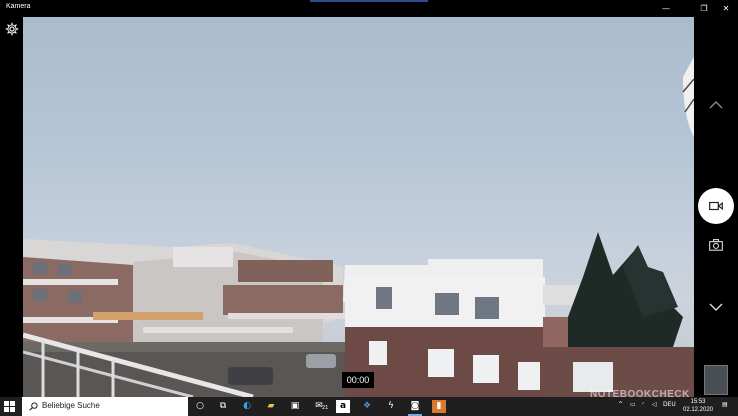 The height and width of the screenshot is (416, 738). I want to click on amazon-icon: a, so click(343, 406).